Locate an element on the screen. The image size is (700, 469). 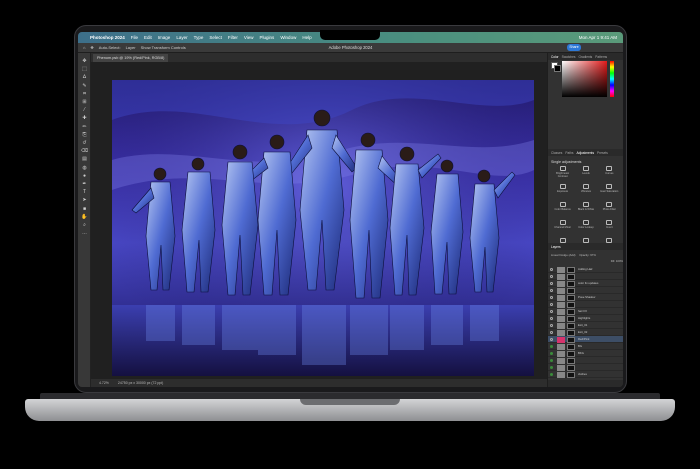
healing-icon: ✚ is located at coordinates (84, 118).